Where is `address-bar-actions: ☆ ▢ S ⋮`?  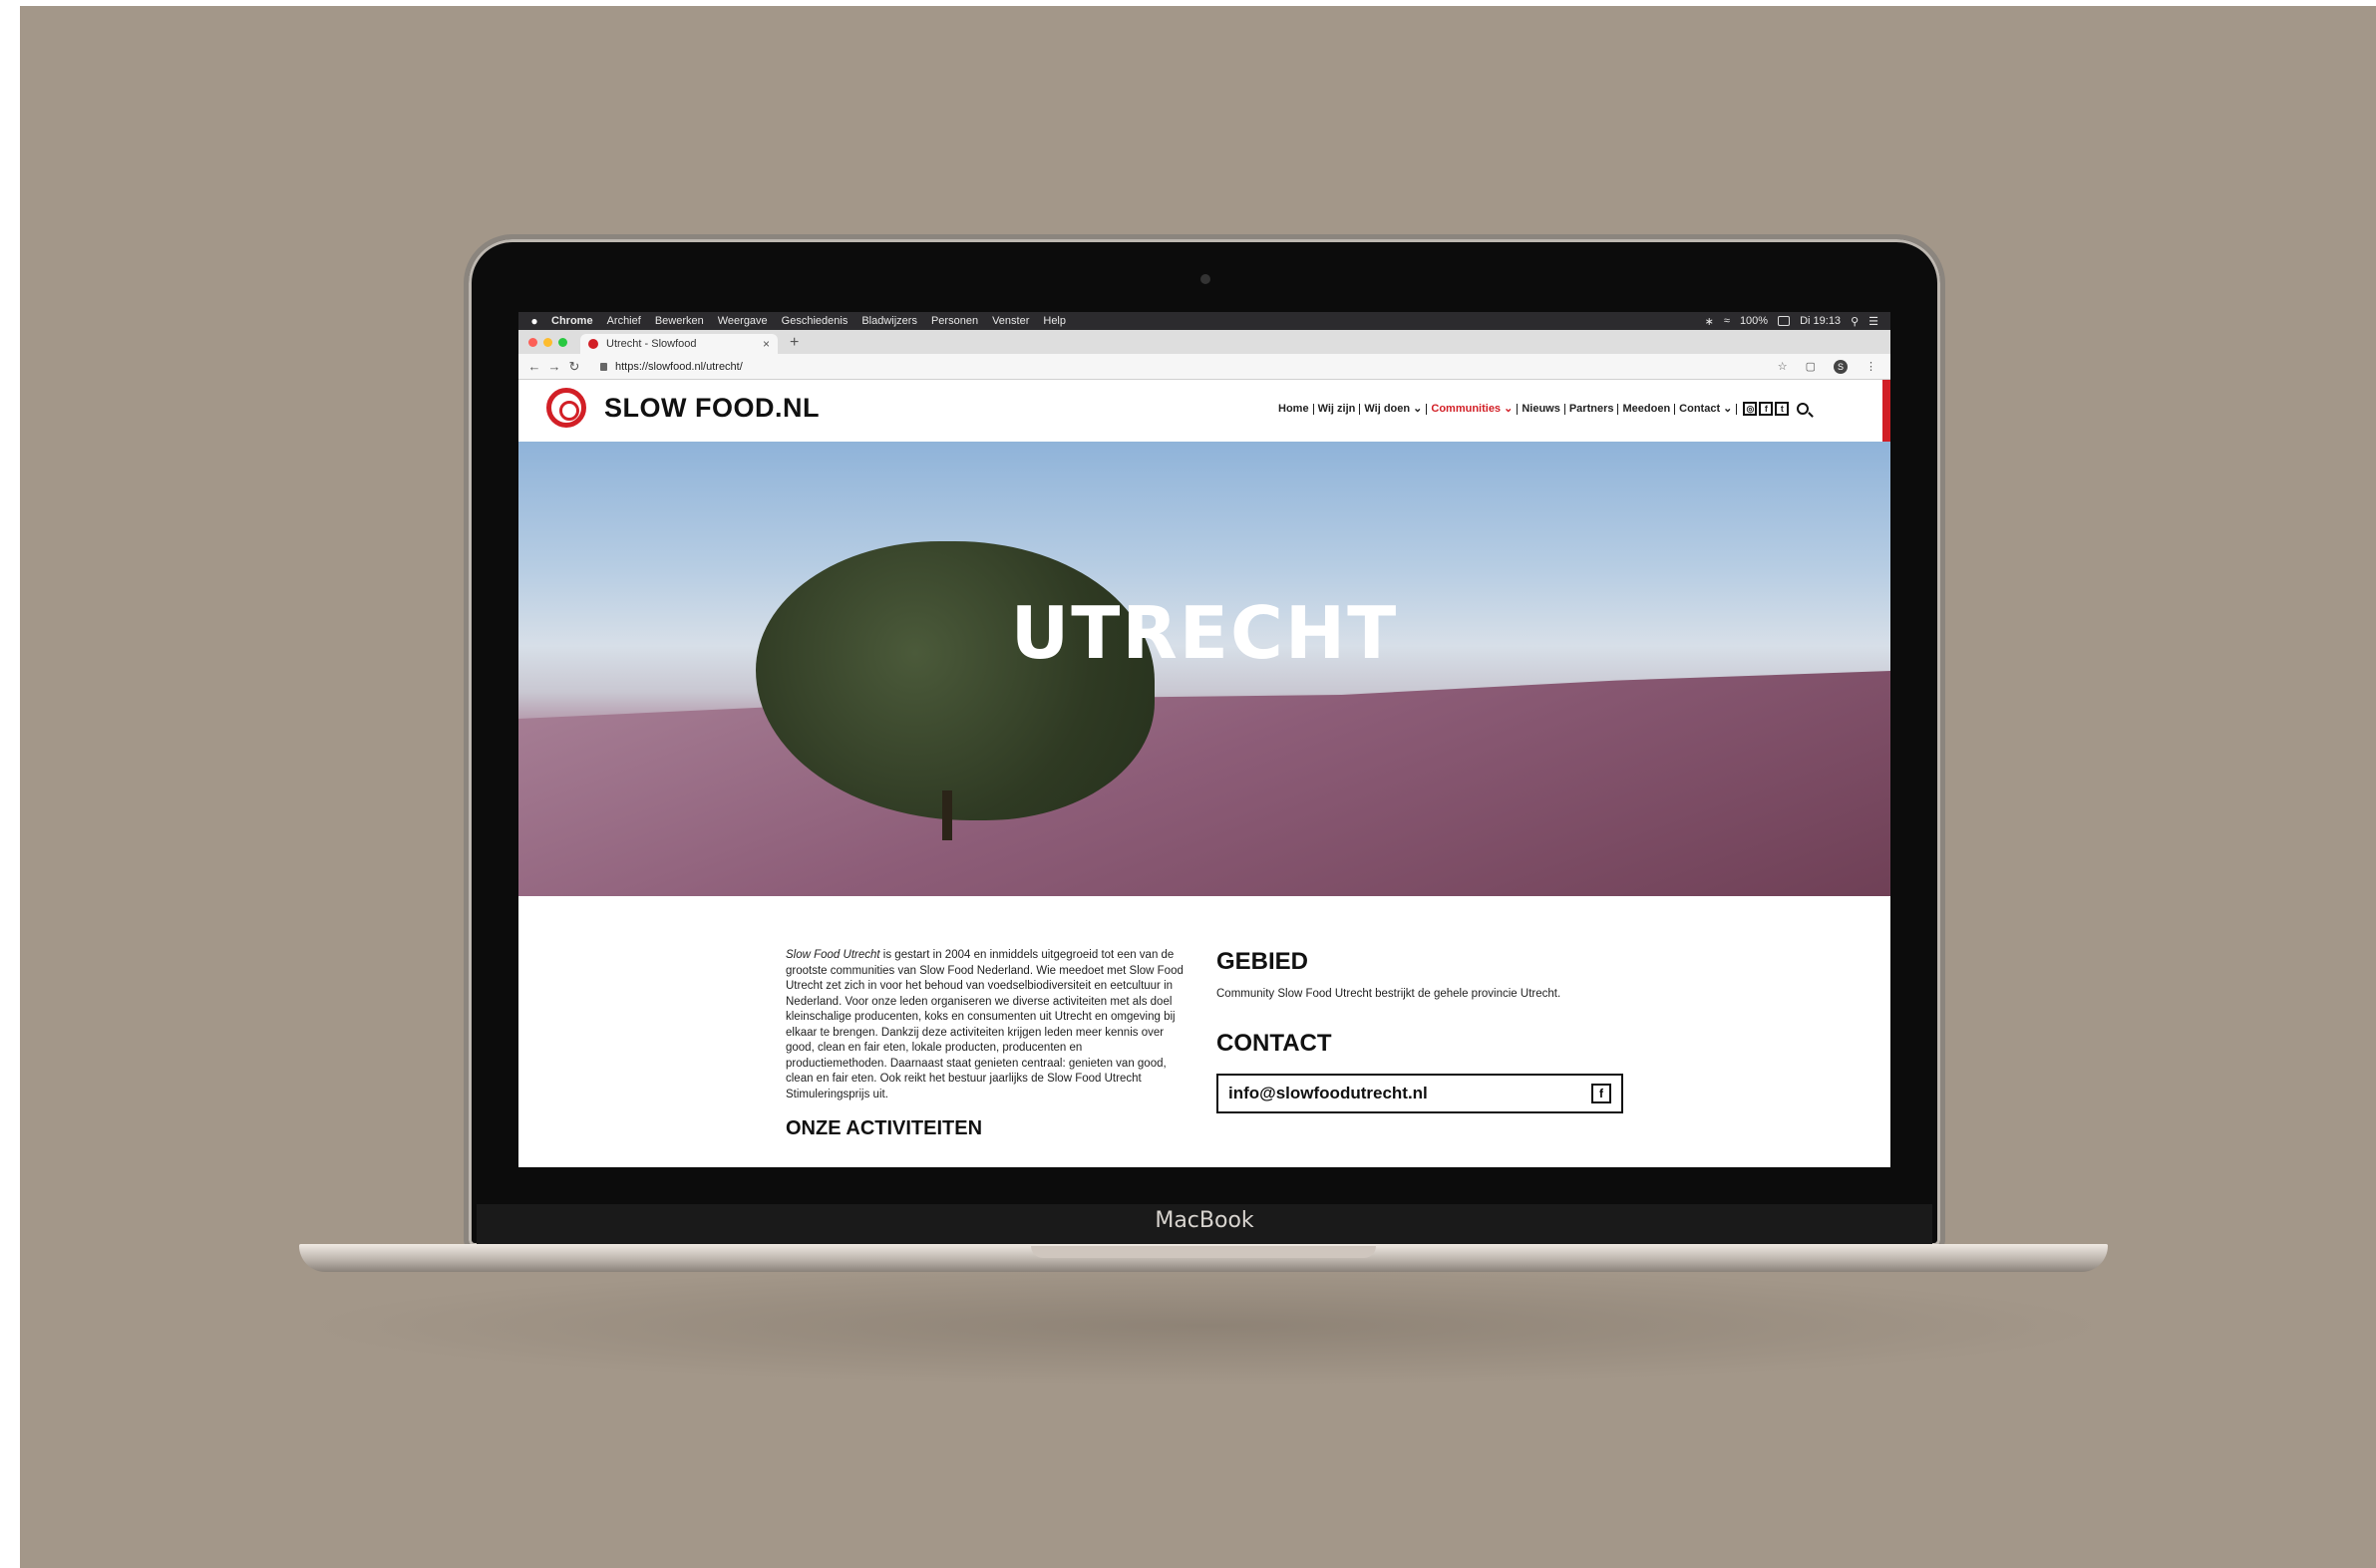 address-bar-actions: ☆ ▢ S ⋮ is located at coordinates (1834, 366).